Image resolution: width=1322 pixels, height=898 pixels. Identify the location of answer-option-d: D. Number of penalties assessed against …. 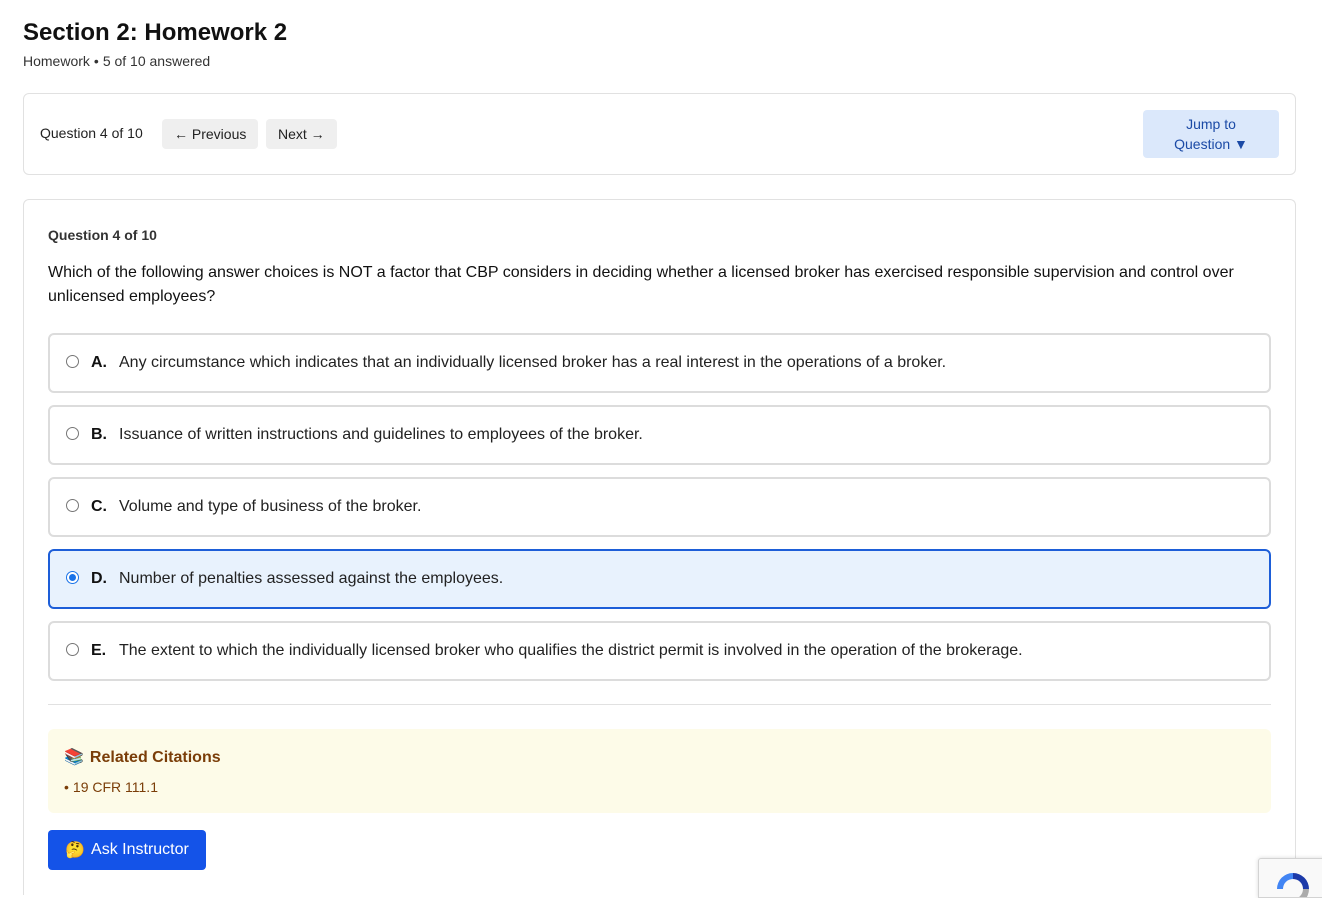
(659, 579).